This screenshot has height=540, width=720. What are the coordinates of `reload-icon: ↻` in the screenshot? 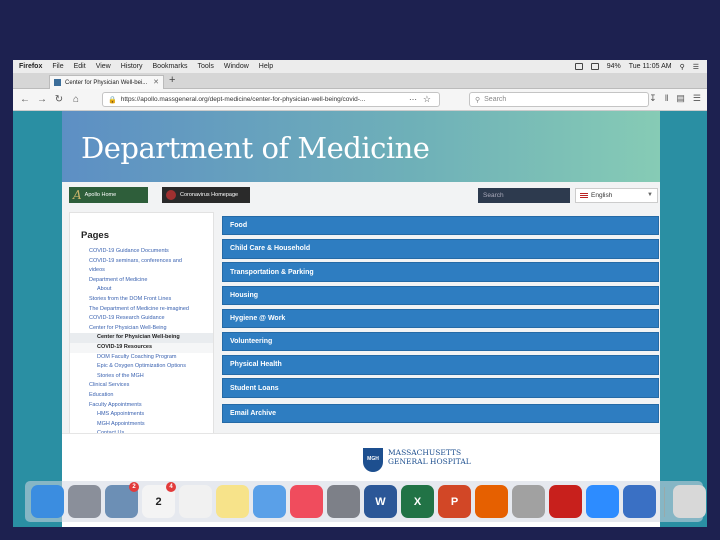 It's located at (59, 99).